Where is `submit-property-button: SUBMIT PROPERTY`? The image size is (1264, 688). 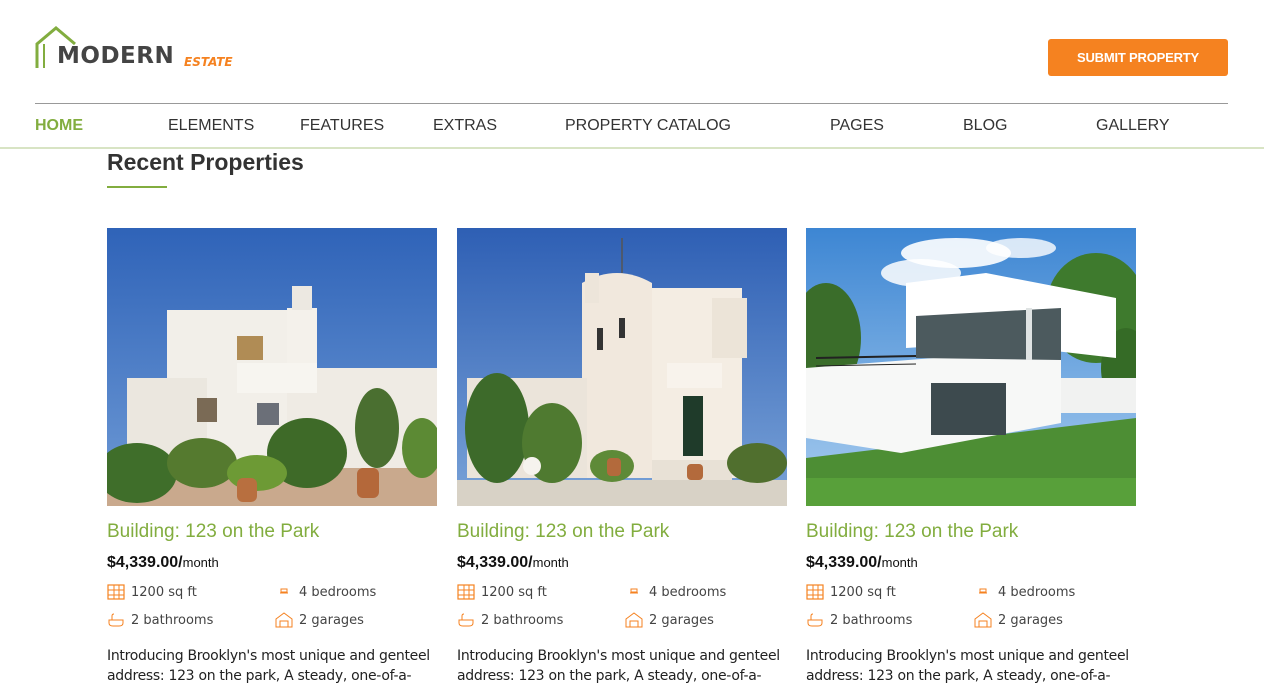
submit-property-button: SUBMIT PROPERTY is located at coordinates (1138, 57).